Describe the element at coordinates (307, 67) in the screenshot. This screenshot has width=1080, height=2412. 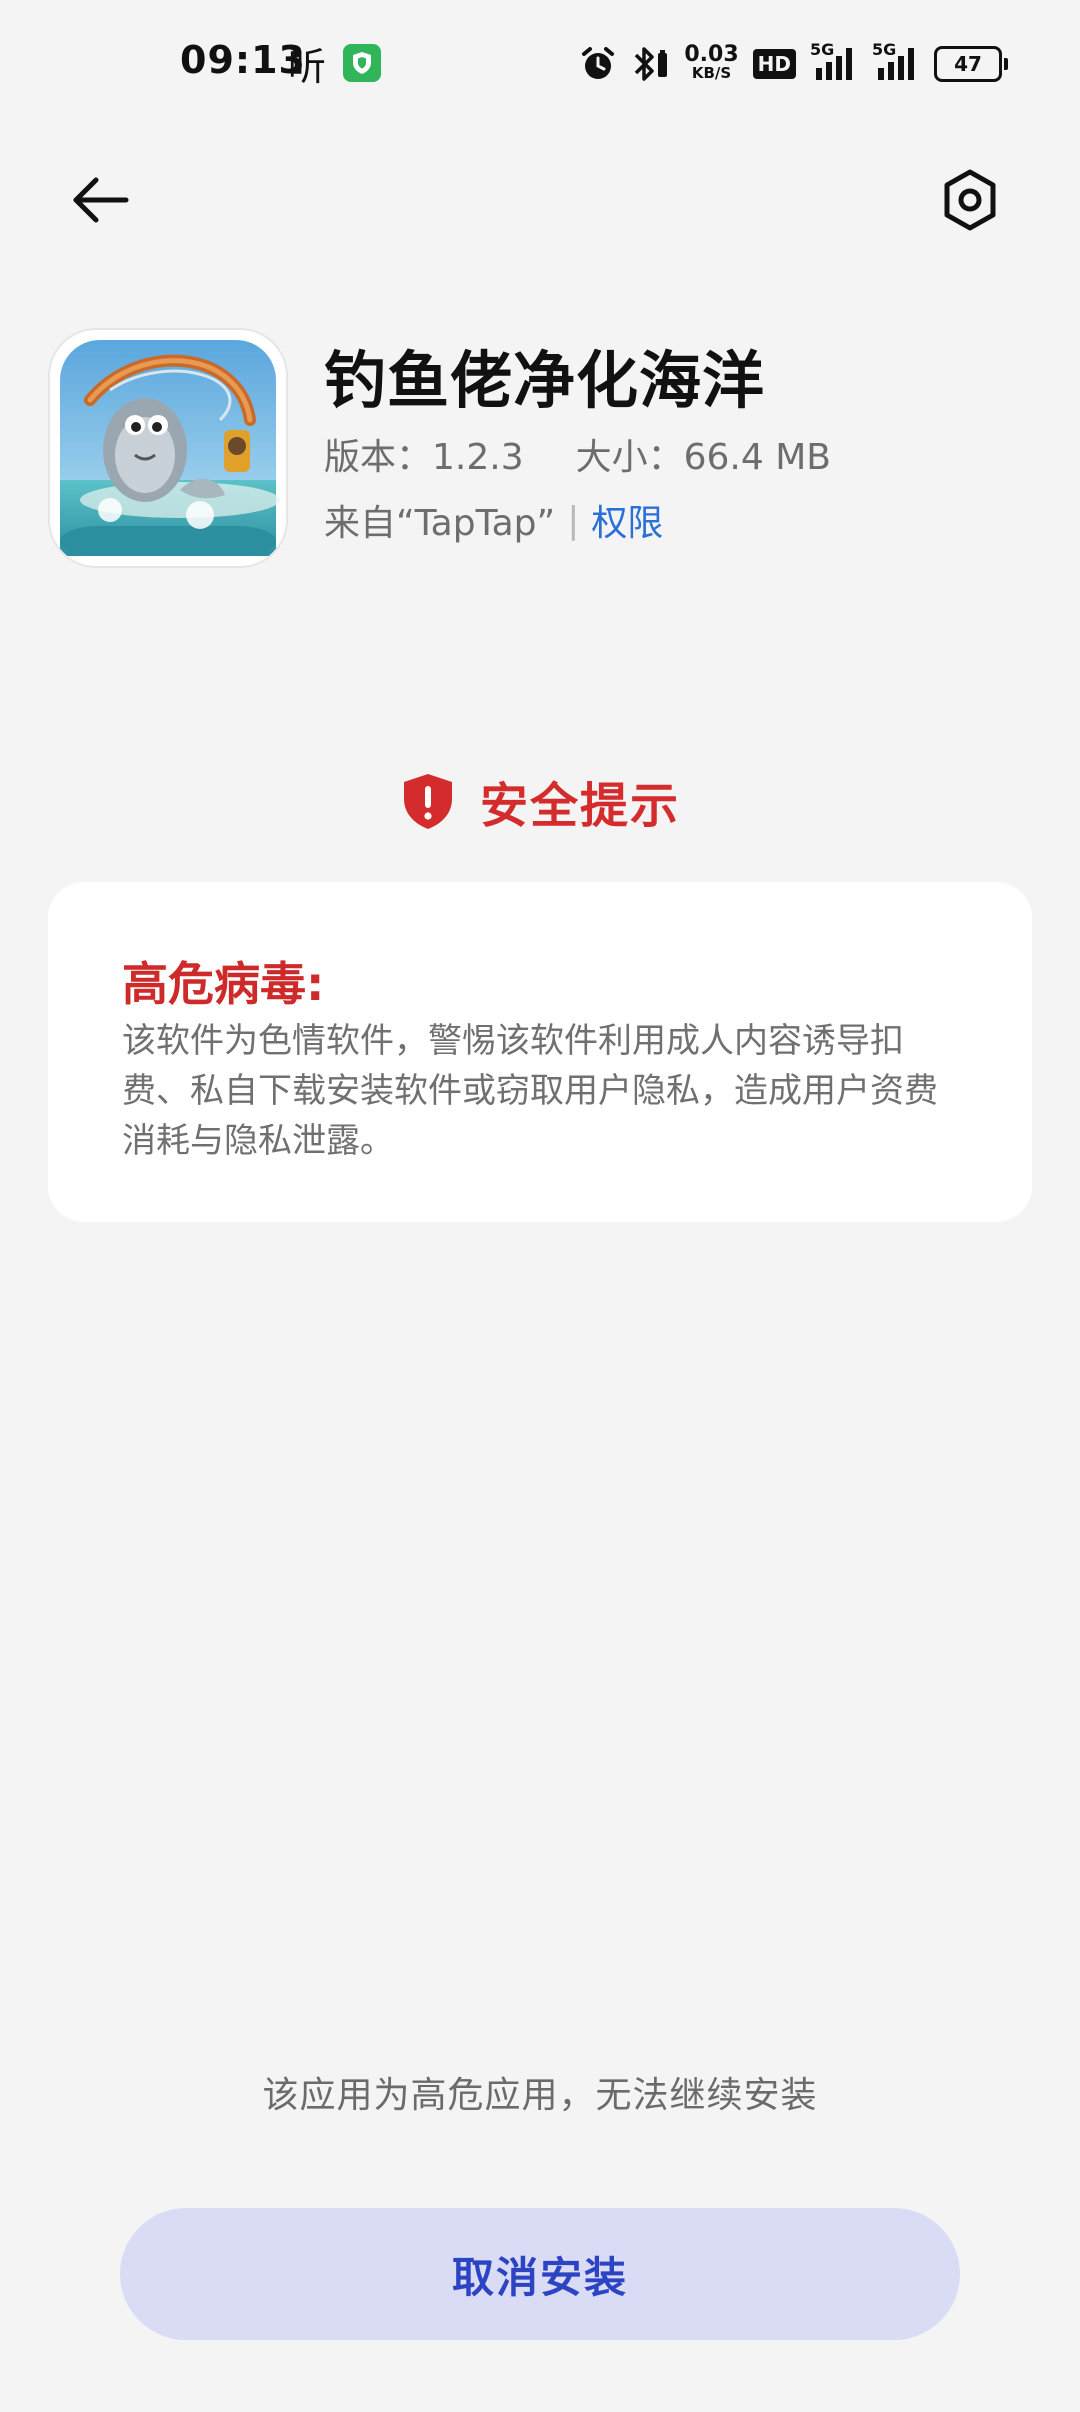
I see `ting-listen-icon: 听` at that location.